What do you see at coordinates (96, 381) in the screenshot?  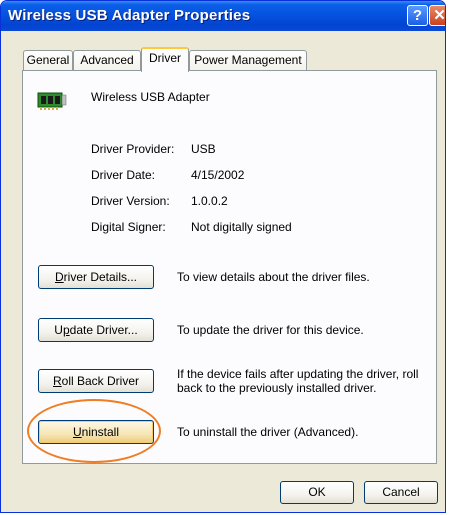 I see `roll-back-driver-button: Roll Back Driver` at bounding box center [96, 381].